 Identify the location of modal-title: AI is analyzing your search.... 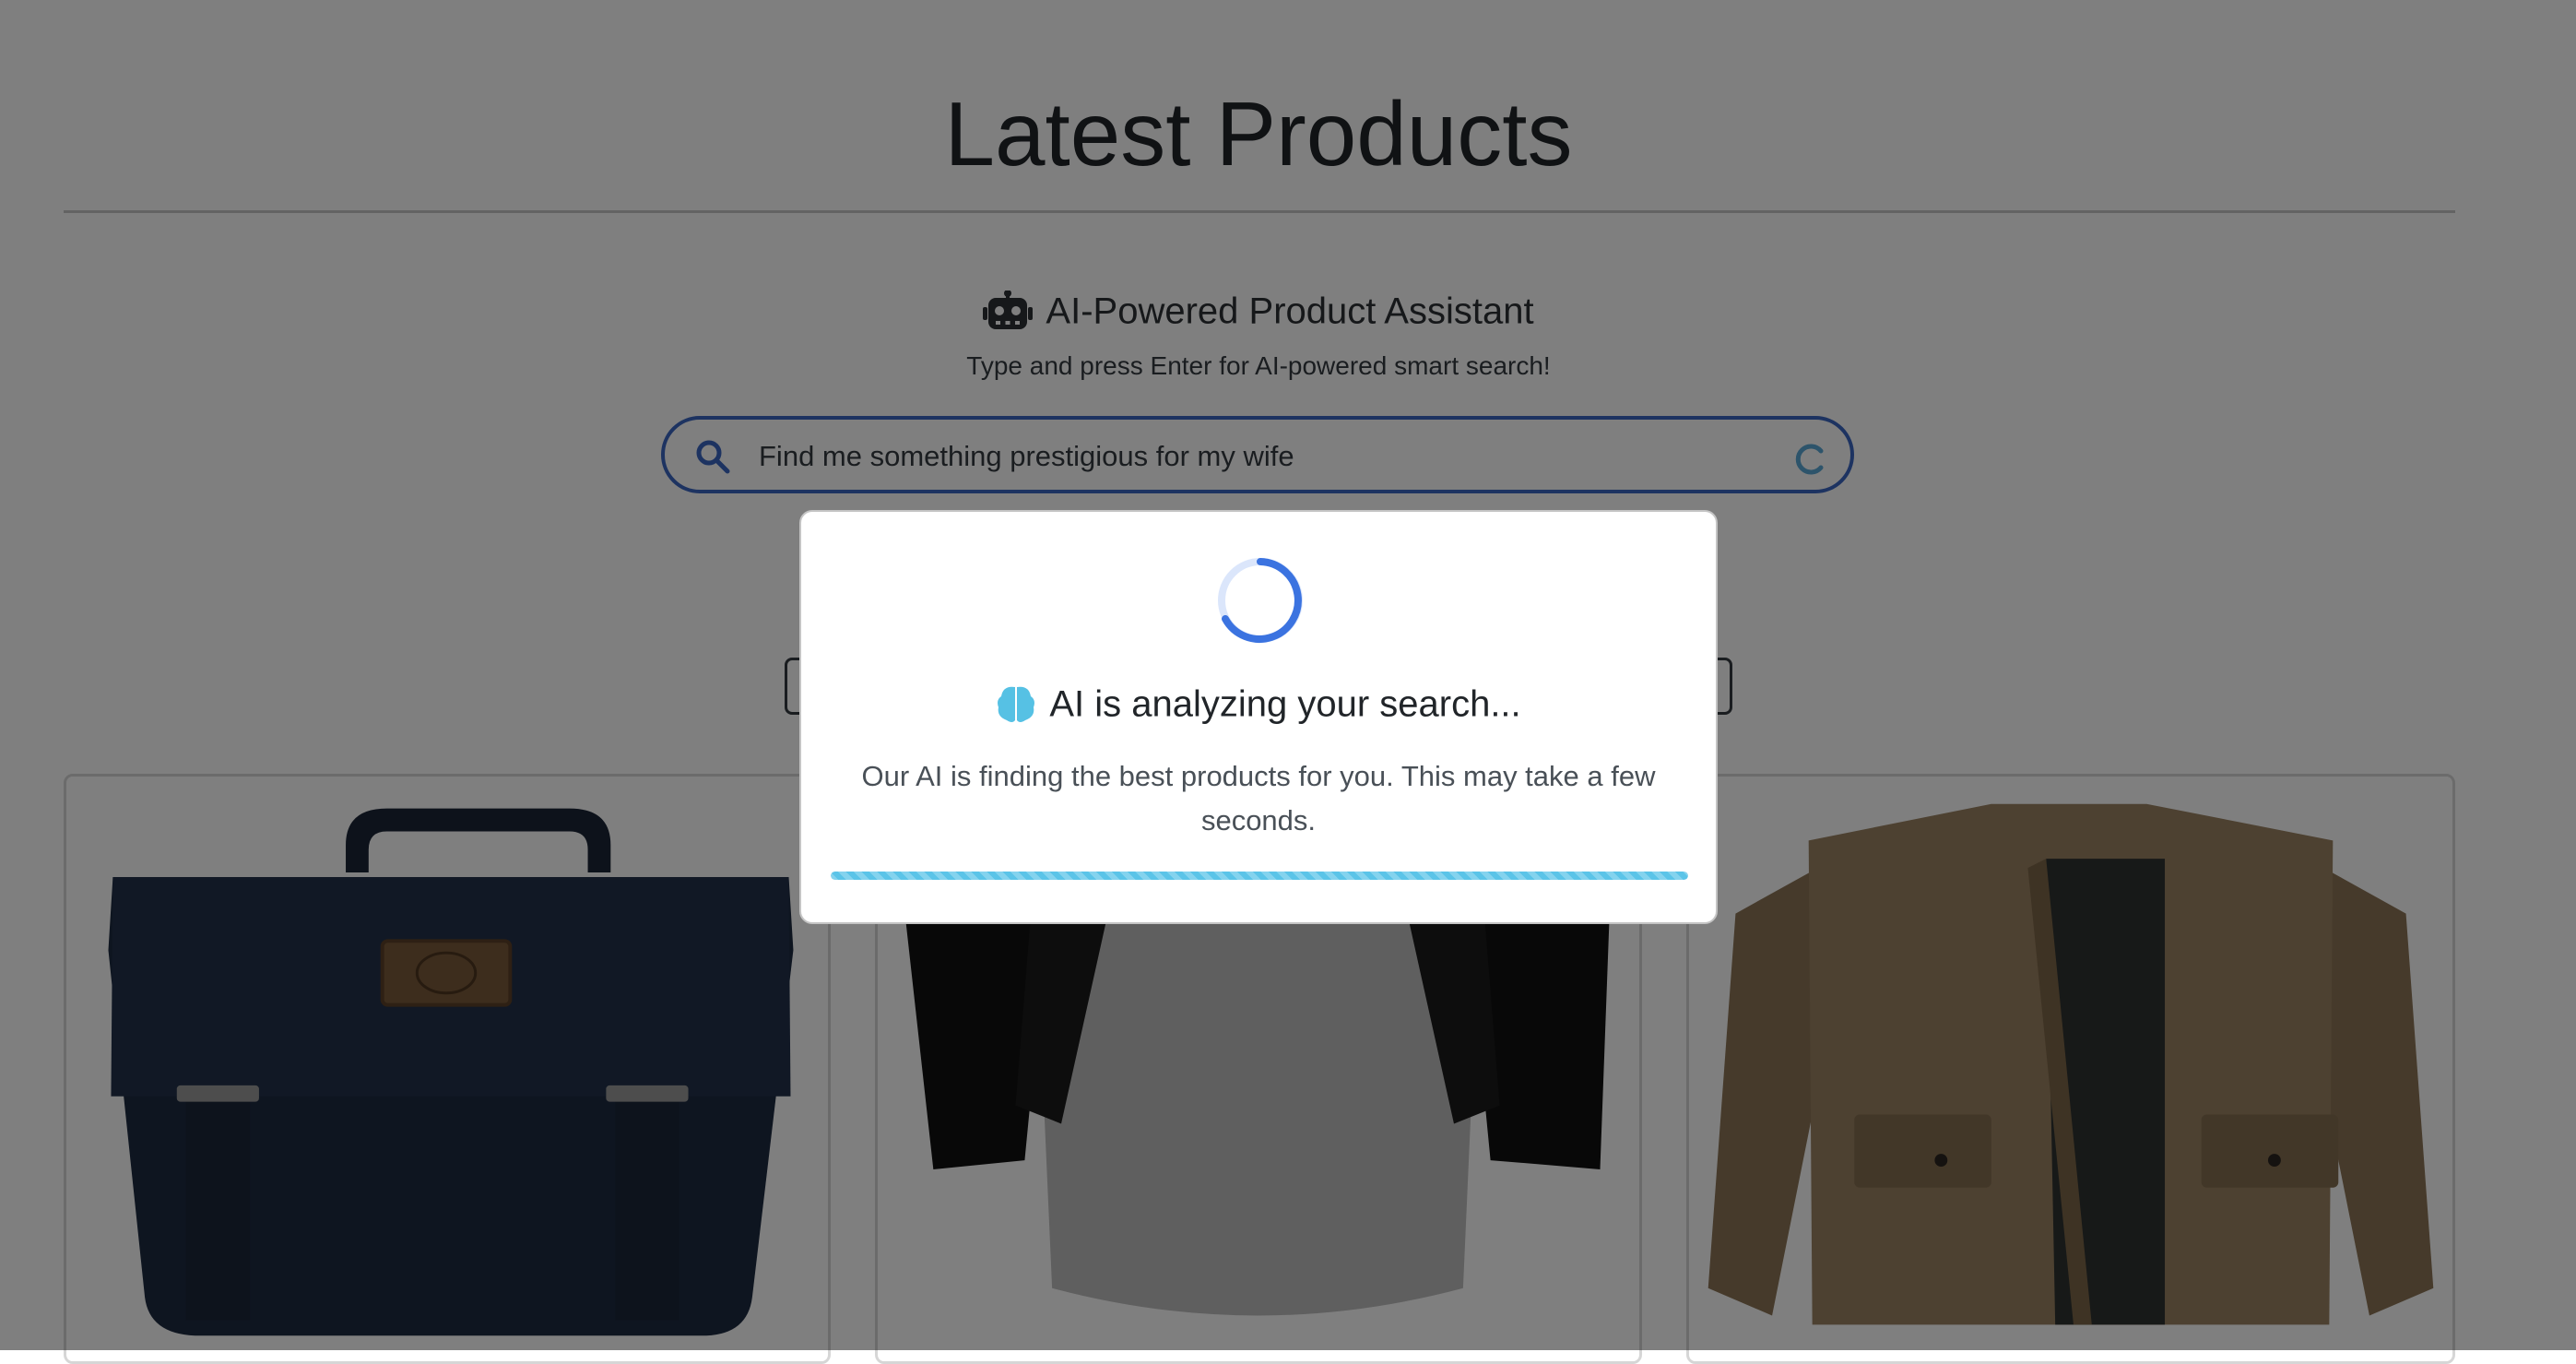
(1258, 702).